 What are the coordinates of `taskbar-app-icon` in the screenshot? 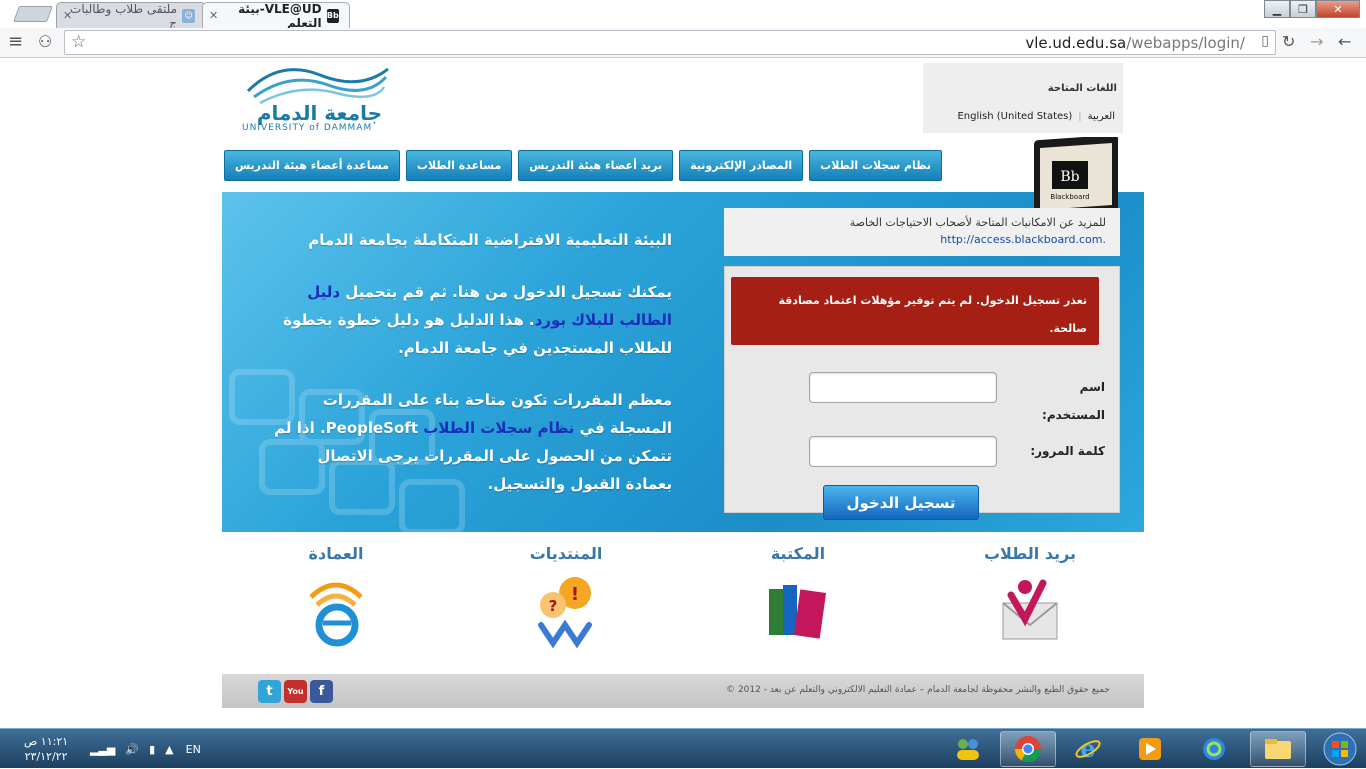 It's located at (1214, 749).